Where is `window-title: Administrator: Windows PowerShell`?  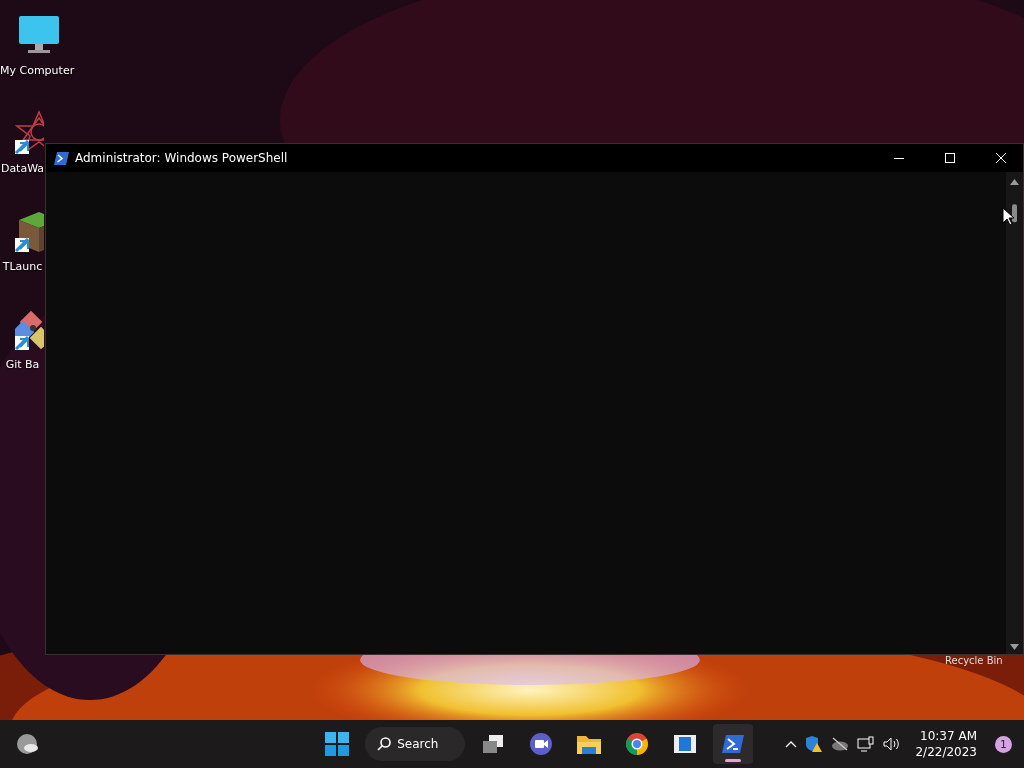
window-title: Administrator: Windows PowerShell is located at coordinates (182, 158).